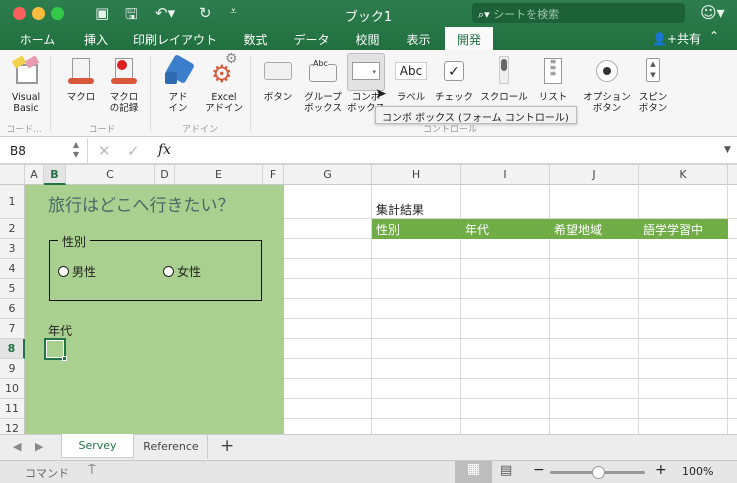 This screenshot has height=483, width=737. I want to click on column-header-D: D, so click(165, 175).